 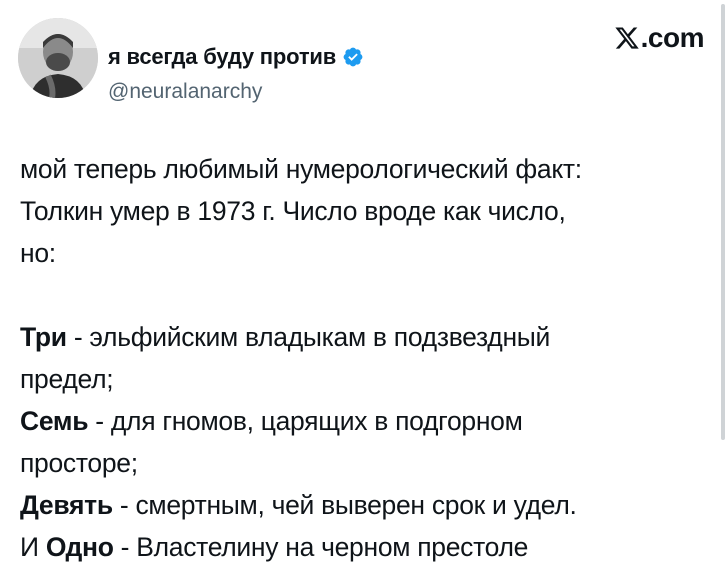 I want to click on user-handle: @neuralanarchy, so click(x=185, y=92).